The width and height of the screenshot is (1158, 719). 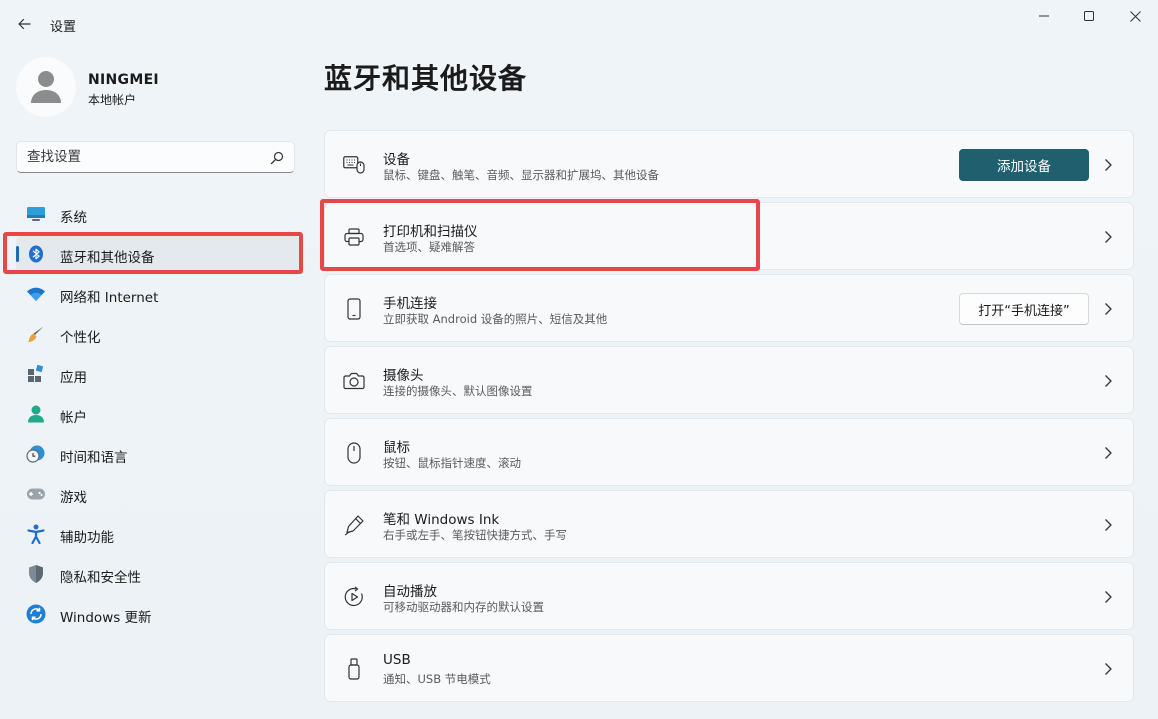 What do you see at coordinates (441, 520) in the screenshot?
I see `card-title: 笔和 Windows Ink` at bounding box center [441, 520].